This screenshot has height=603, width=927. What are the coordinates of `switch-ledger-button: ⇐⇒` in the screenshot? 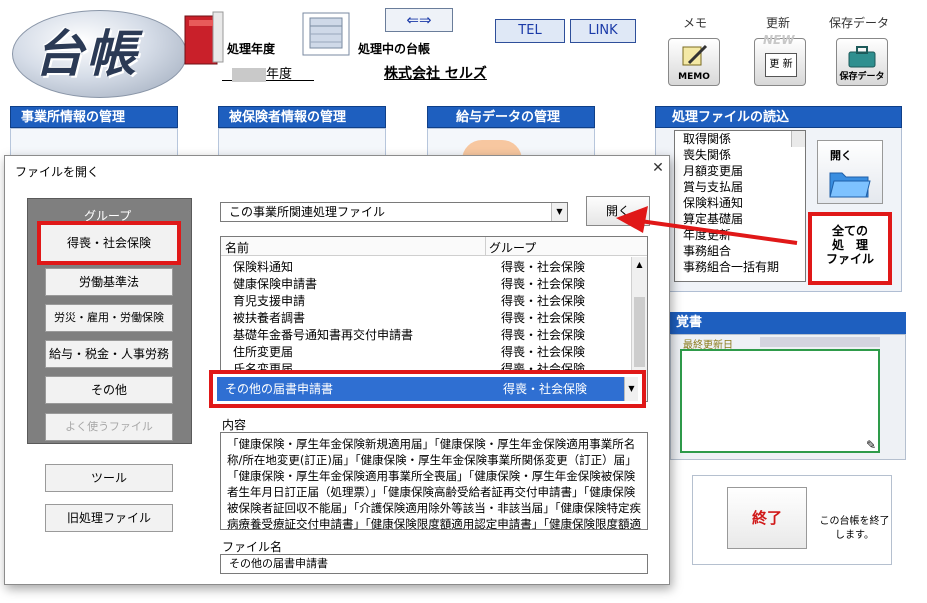 It's located at (419, 20).